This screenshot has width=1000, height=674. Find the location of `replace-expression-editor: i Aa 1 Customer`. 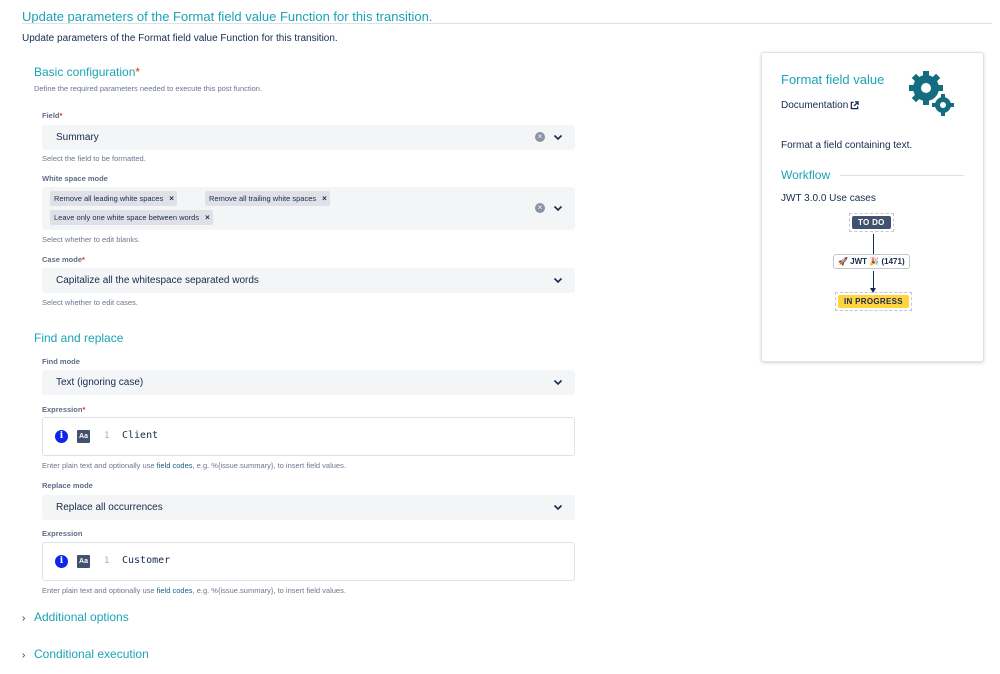

replace-expression-editor: i Aa 1 Customer is located at coordinates (308, 561).